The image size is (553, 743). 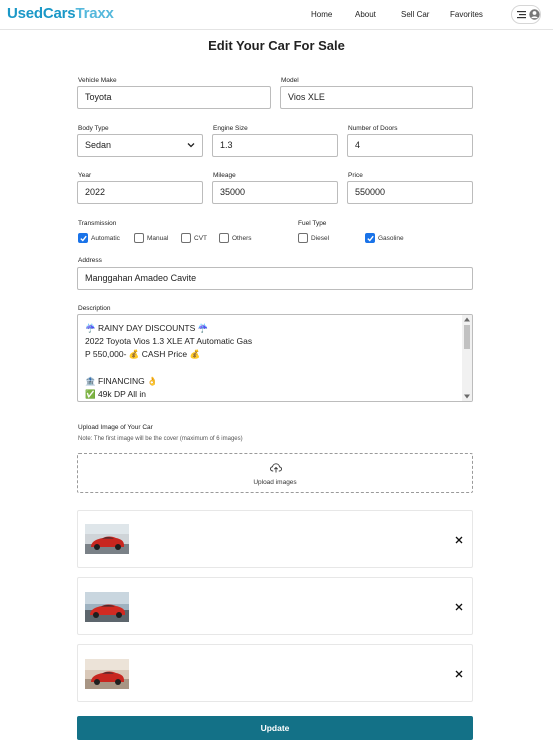 I want to click on nav-home: Home, so click(x=321, y=14).